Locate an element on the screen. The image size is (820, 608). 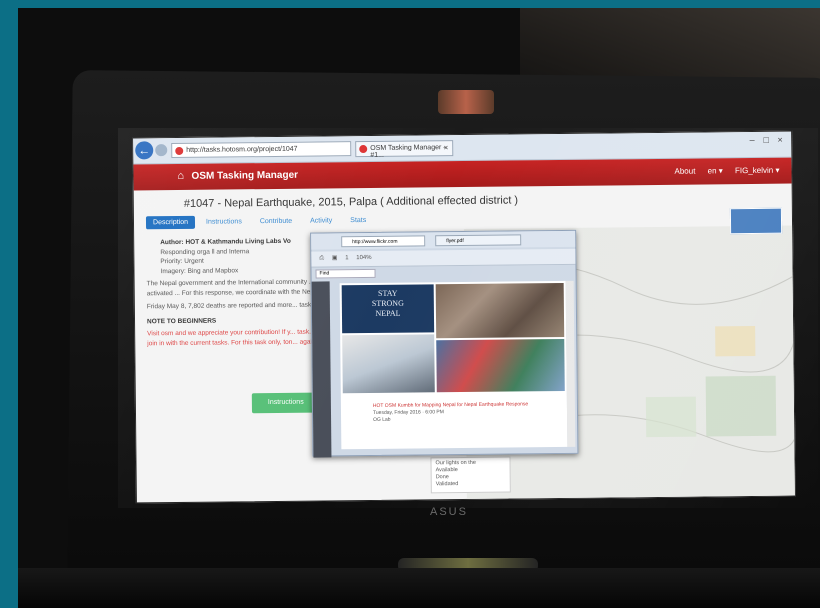
popup-titlebar: http://www.flickr.com flyer.pdf is located at coordinates (443, 240).